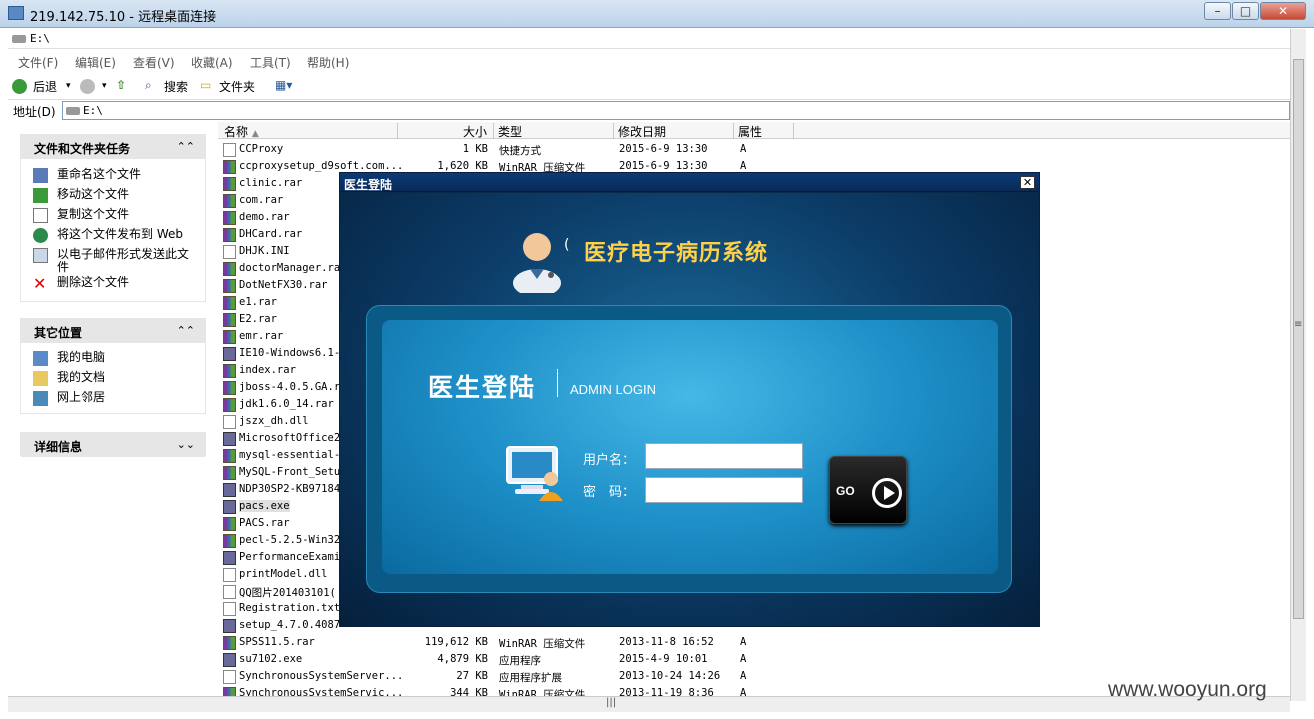 Image resolution: width=1314 pixels, height=719 pixels. What do you see at coordinates (127, 282) in the screenshot?
I see `delete-link: 删除这个文件` at bounding box center [127, 282].